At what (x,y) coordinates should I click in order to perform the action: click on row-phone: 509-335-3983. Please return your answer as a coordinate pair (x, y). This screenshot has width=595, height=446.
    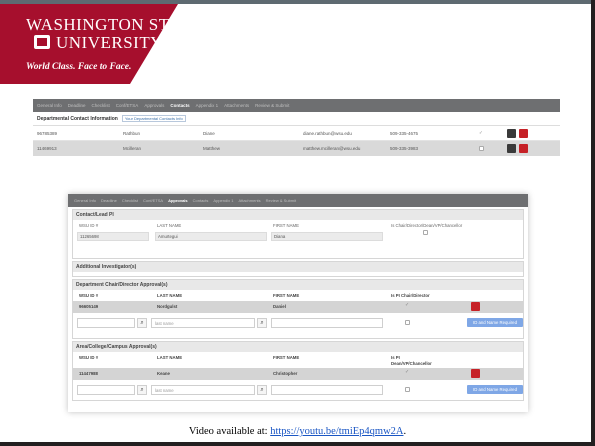
    Looking at the image, I should click on (404, 148).